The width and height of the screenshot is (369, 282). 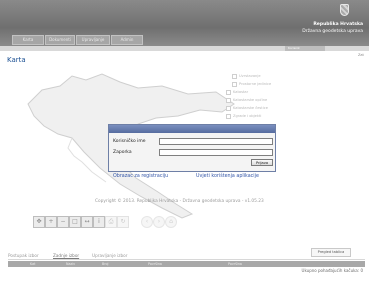 What do you see at coordinates (192, 148) in the screenshot?
I see `login-dialog: Korisničko ime Zaporka Prijava` at bounding box center [192, 148].